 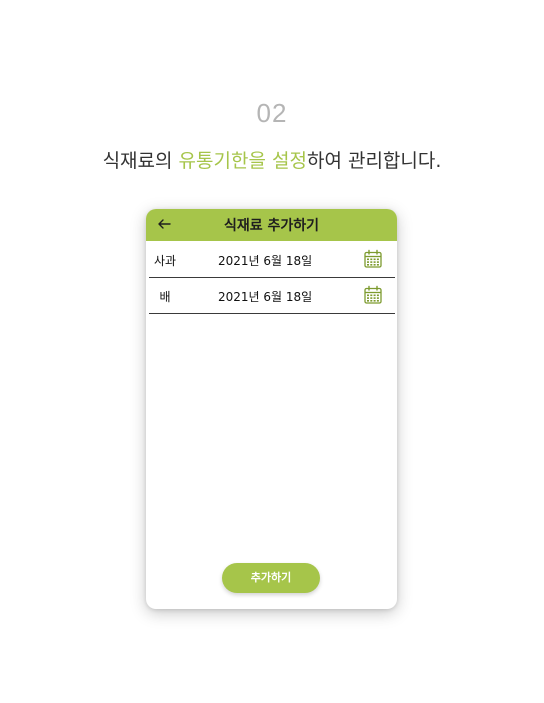 I want to click on ingredient-name: 배, so click(x=165, y=297).